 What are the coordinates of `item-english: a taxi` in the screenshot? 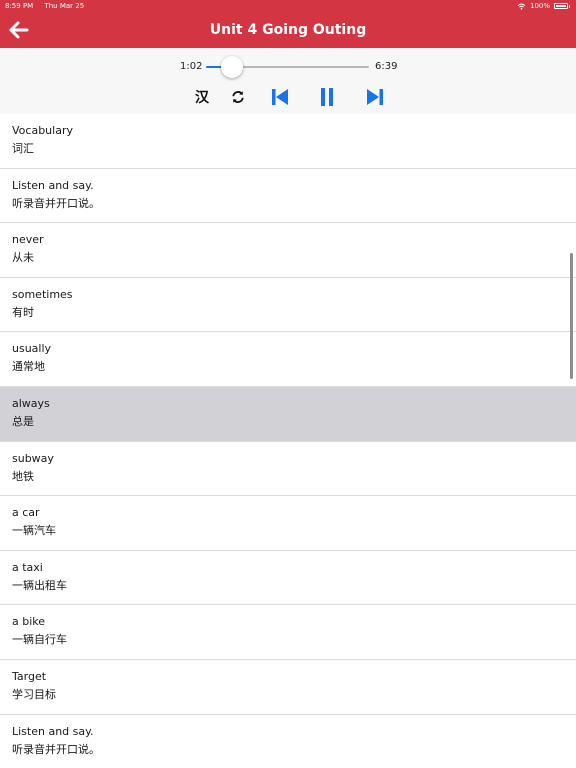 It's located at (27, 567).